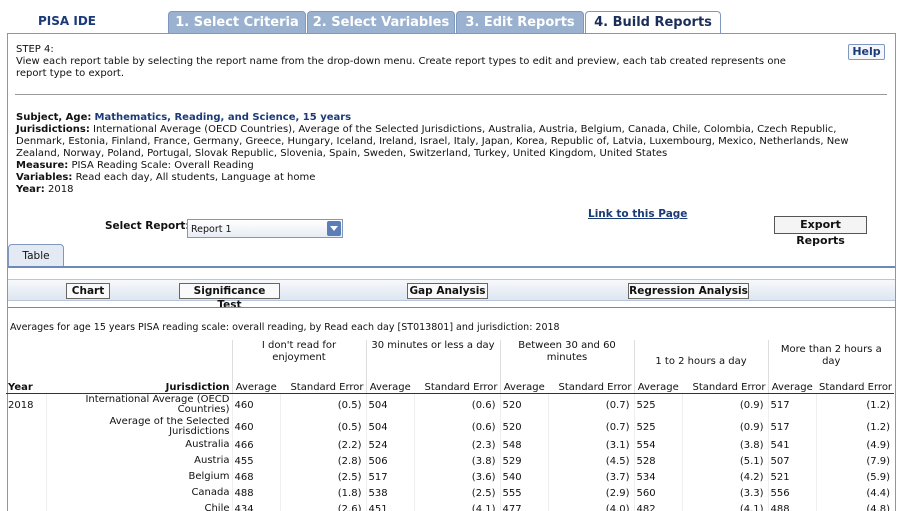 This screenshot has height=511, width=903. What do you see at coordinates (591, 427) in the screenshot?
I see `standard-error-cell: (0.7)` at bounding box center [591, 427].